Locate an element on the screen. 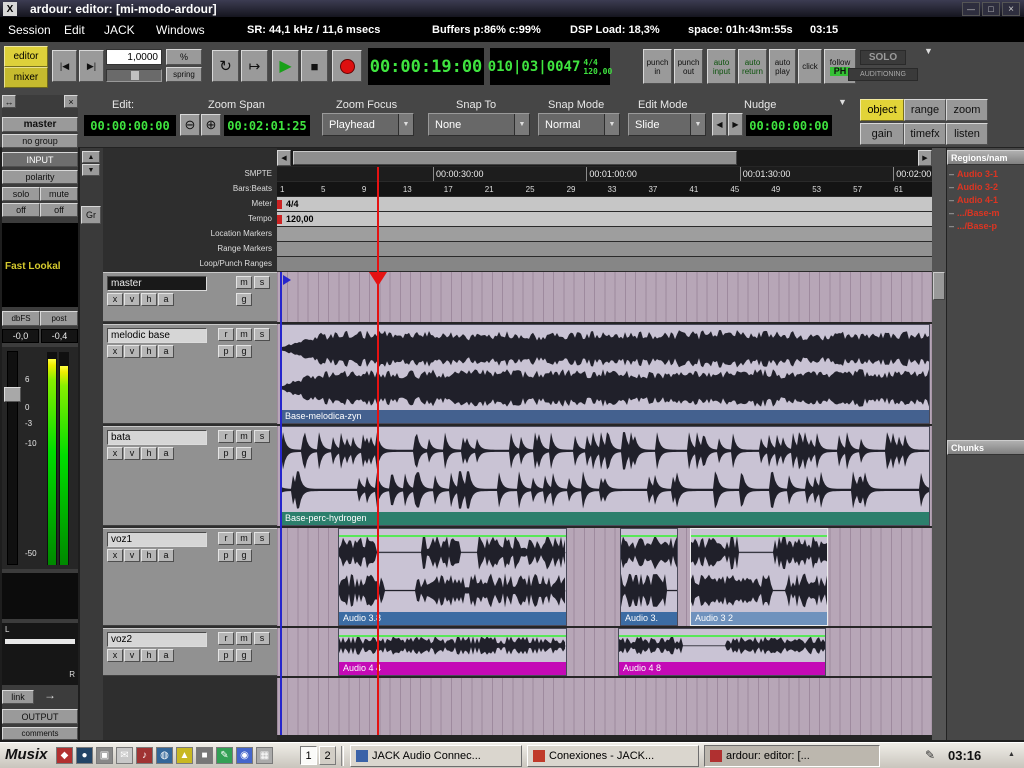 This screenshot has height=768, width=1024. meter-value: 4/4 is located at coordinates (292, 204).